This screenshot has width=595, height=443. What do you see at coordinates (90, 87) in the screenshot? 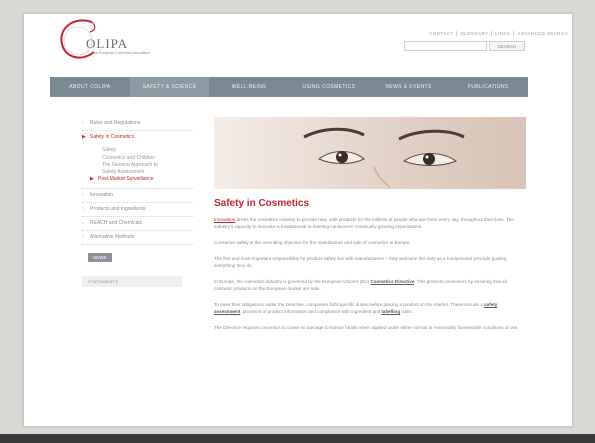
I see `nav-about-colipa: ABOUT COLIPA` at bounding box center [90, 87].